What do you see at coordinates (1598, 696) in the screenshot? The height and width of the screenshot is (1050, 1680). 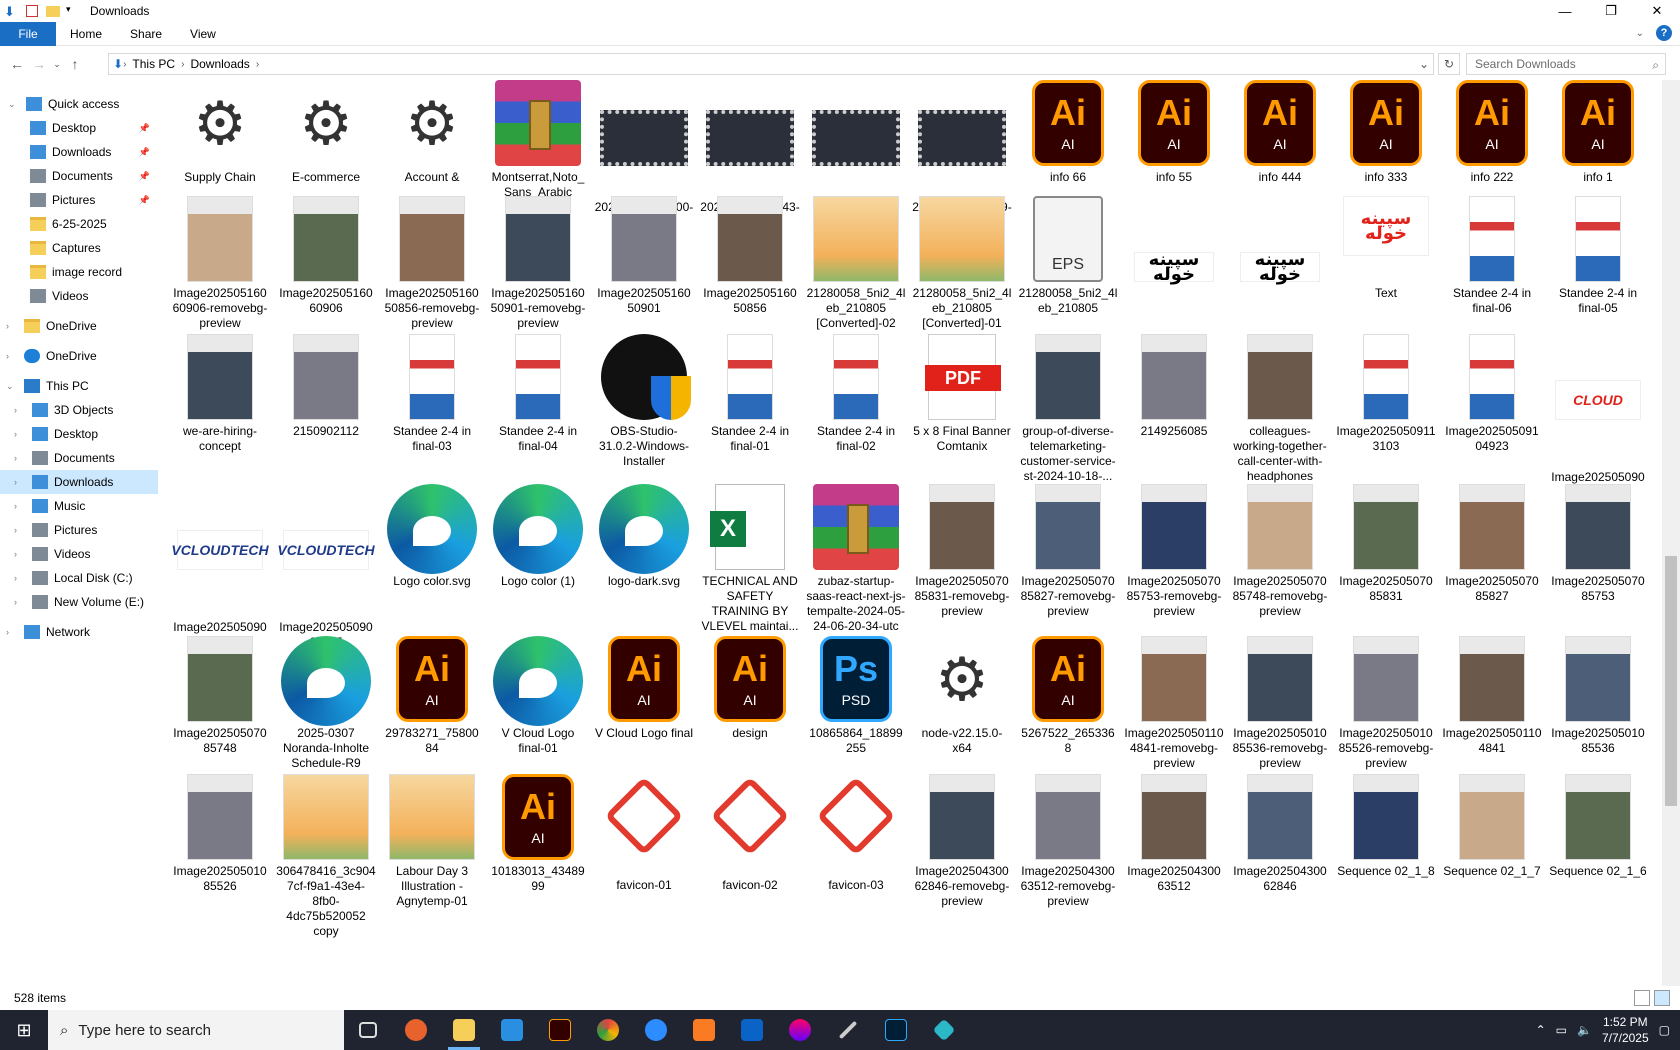 I see `file-item: Image20250501085536` at bounding box center [1598, 696].